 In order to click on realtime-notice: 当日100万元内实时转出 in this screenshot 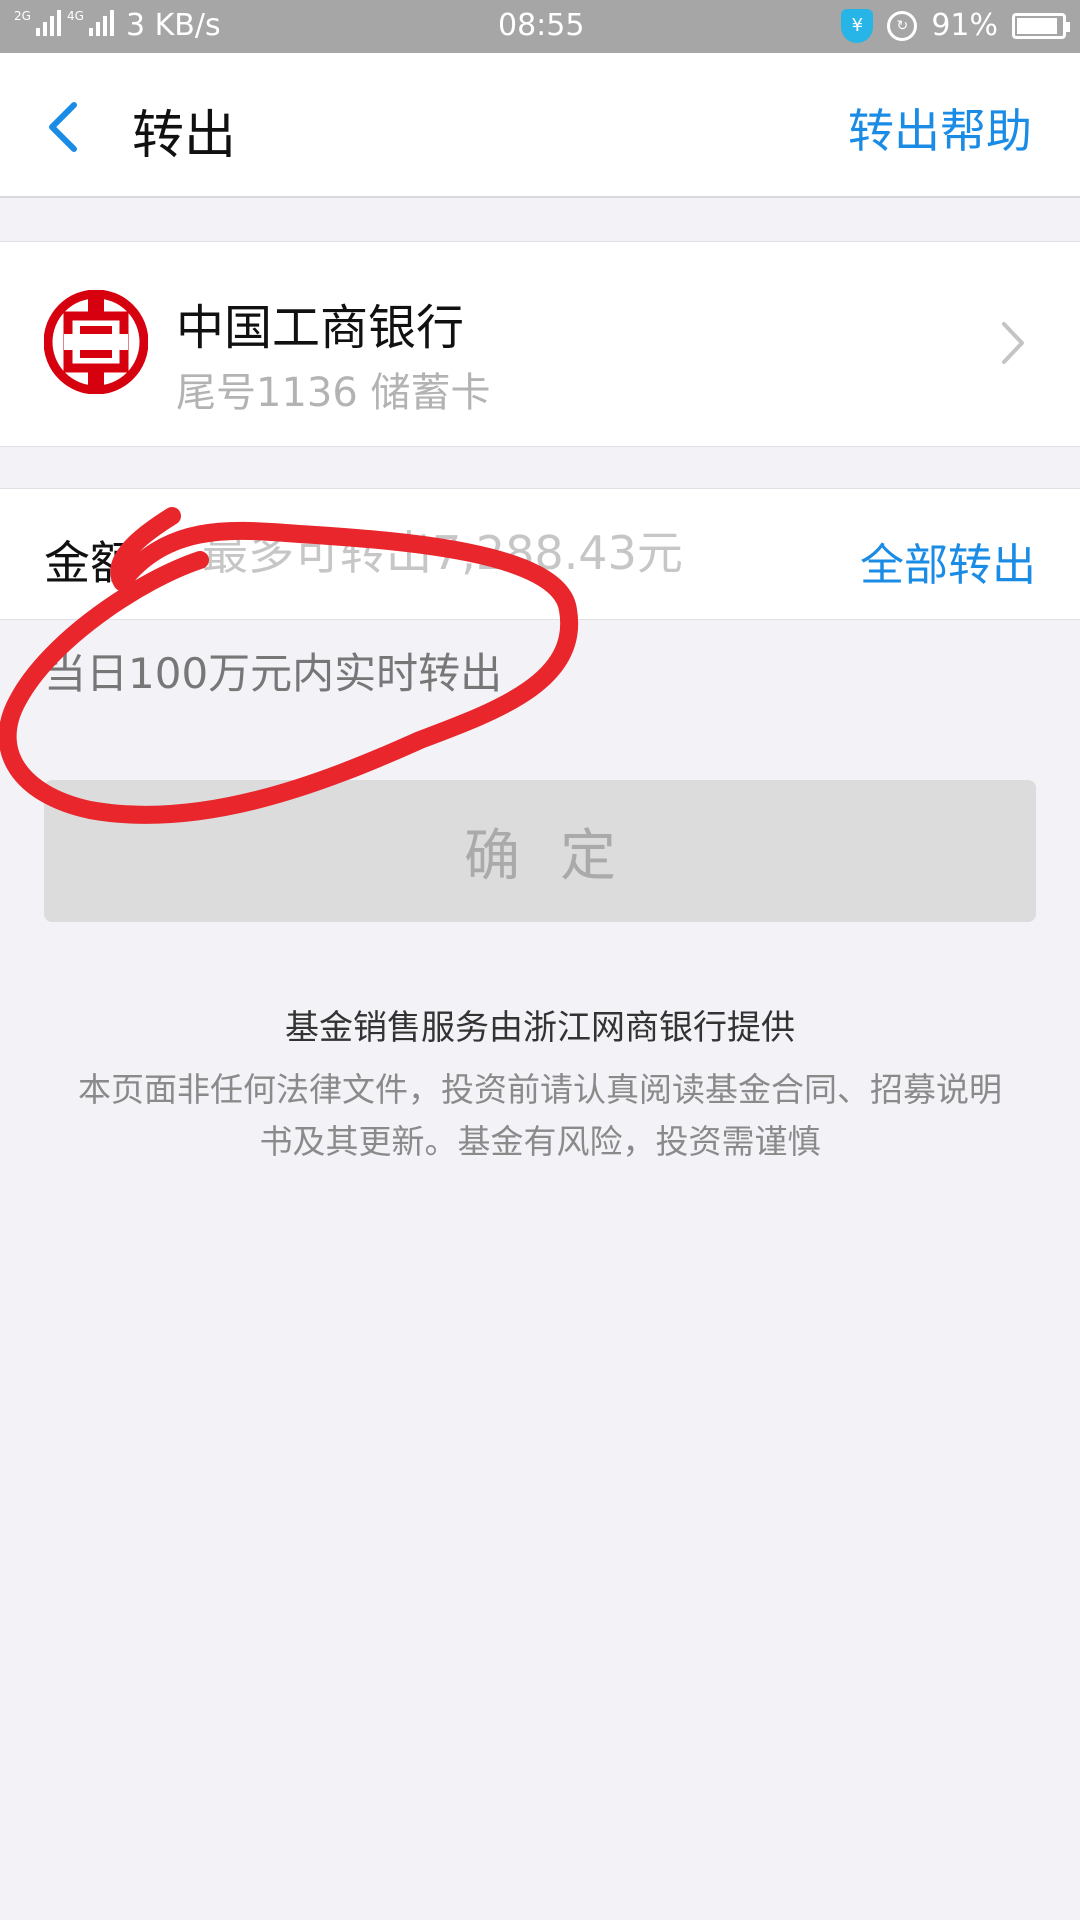, I will do `click(273, 673)`.